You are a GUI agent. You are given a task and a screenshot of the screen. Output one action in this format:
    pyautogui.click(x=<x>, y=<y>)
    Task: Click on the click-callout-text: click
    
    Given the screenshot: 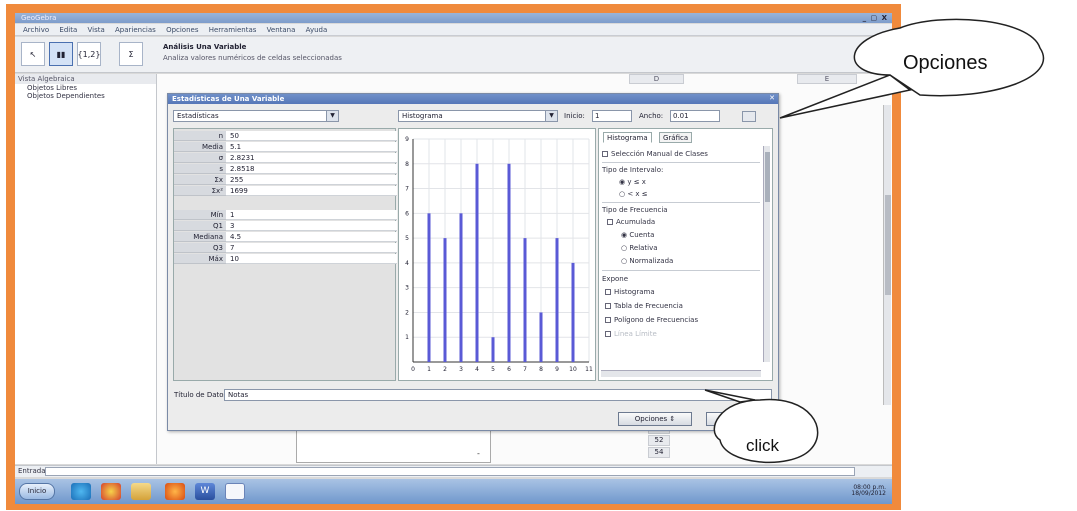 What is the action you would take?
    pyautogui.click(x=763, y=445)
    